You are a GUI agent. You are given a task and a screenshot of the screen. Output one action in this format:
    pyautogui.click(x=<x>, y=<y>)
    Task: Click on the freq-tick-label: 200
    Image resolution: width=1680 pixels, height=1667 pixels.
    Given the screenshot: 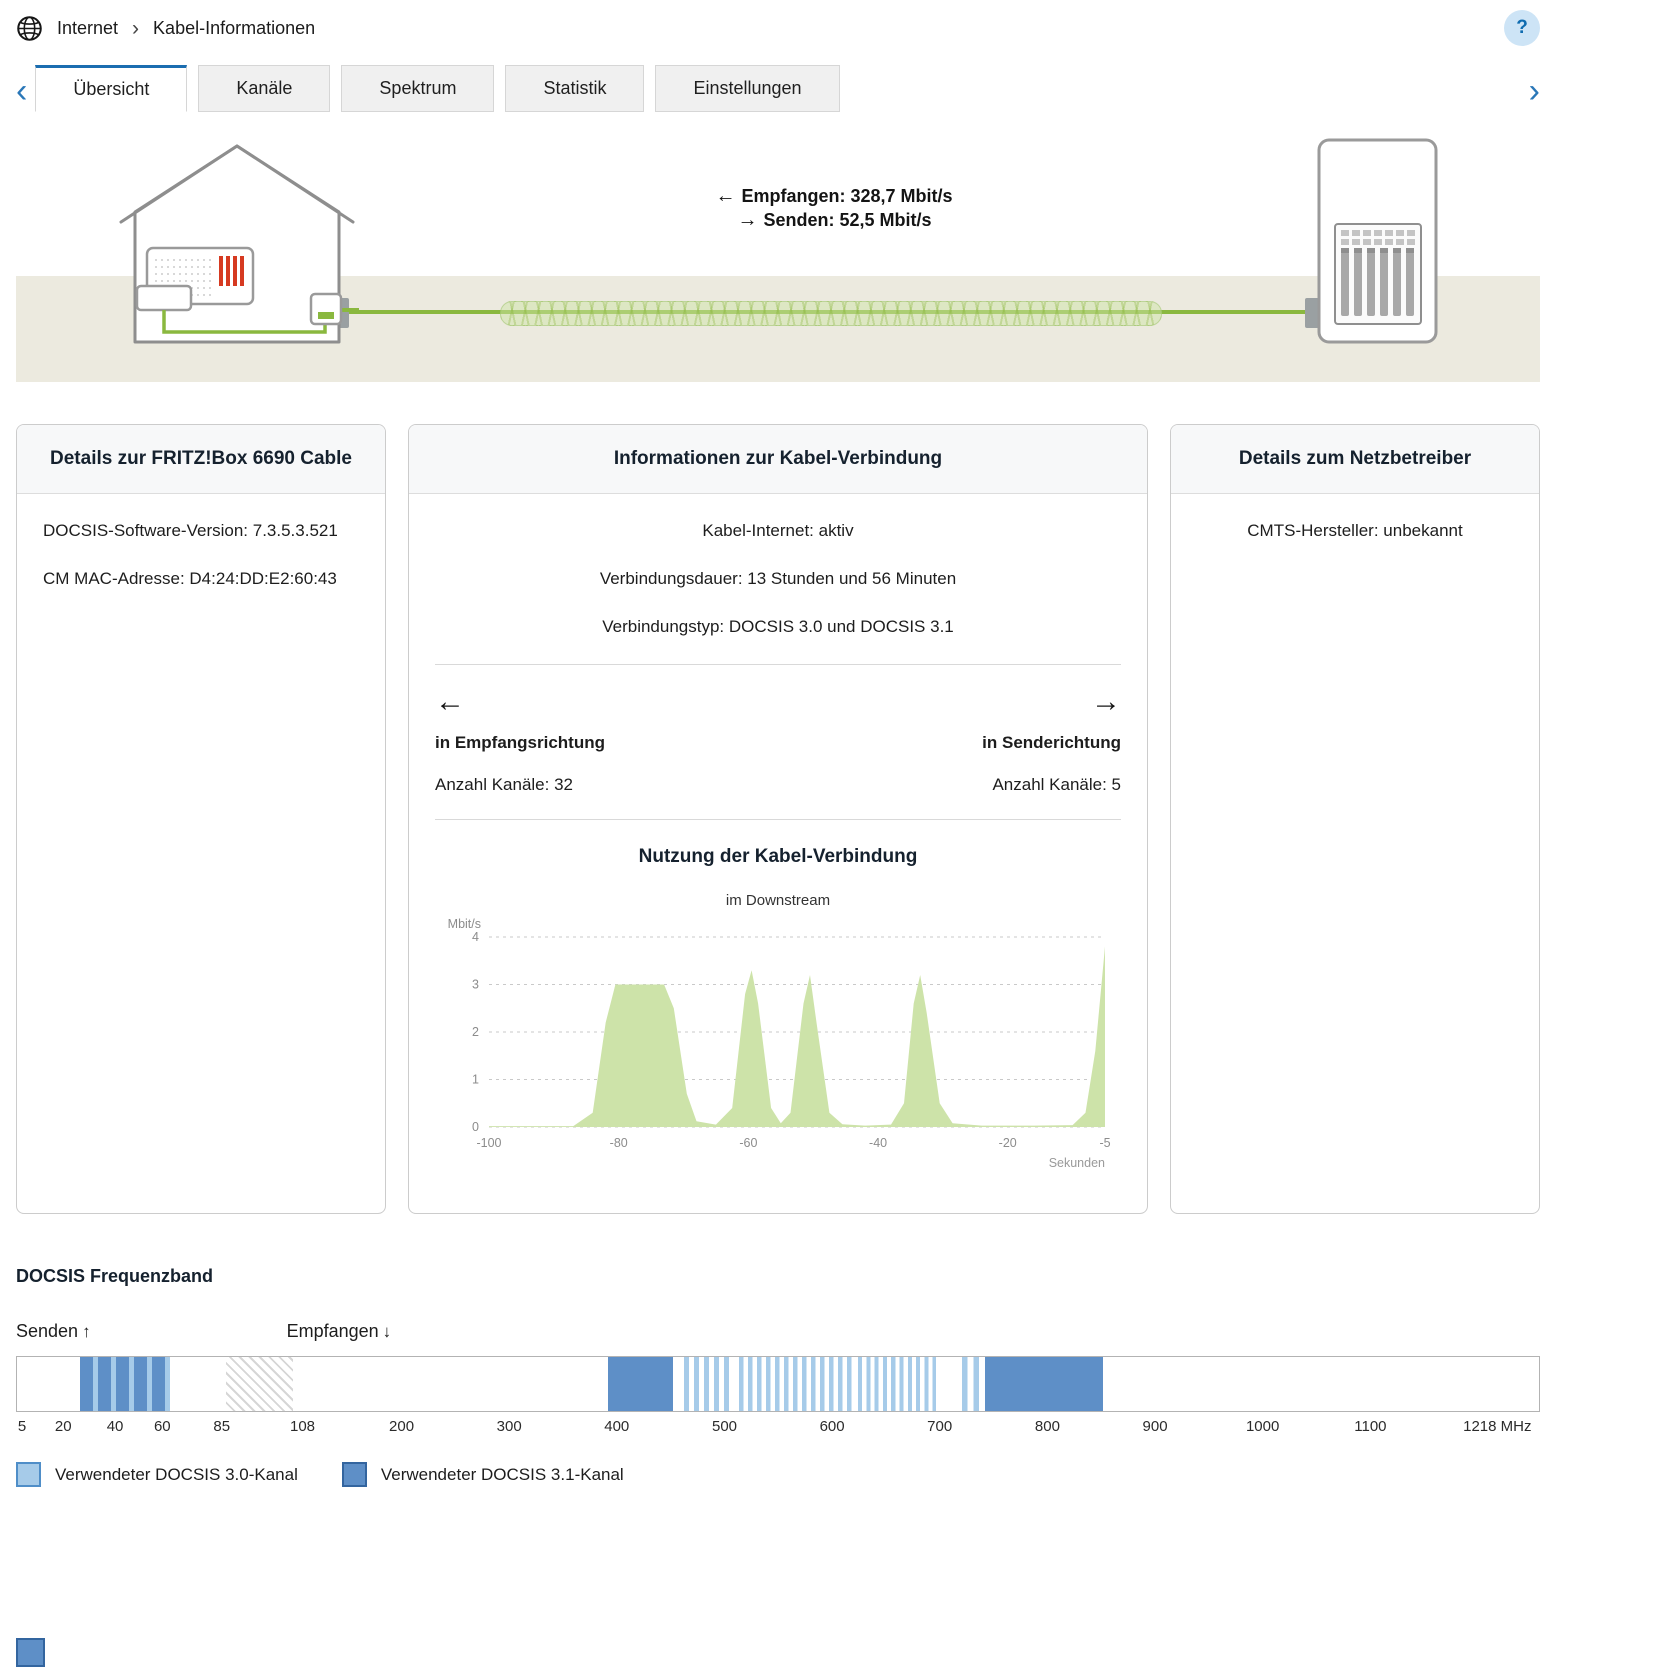 What is the action you would take?
    pyautogui.click(x=402, y=1426)
    